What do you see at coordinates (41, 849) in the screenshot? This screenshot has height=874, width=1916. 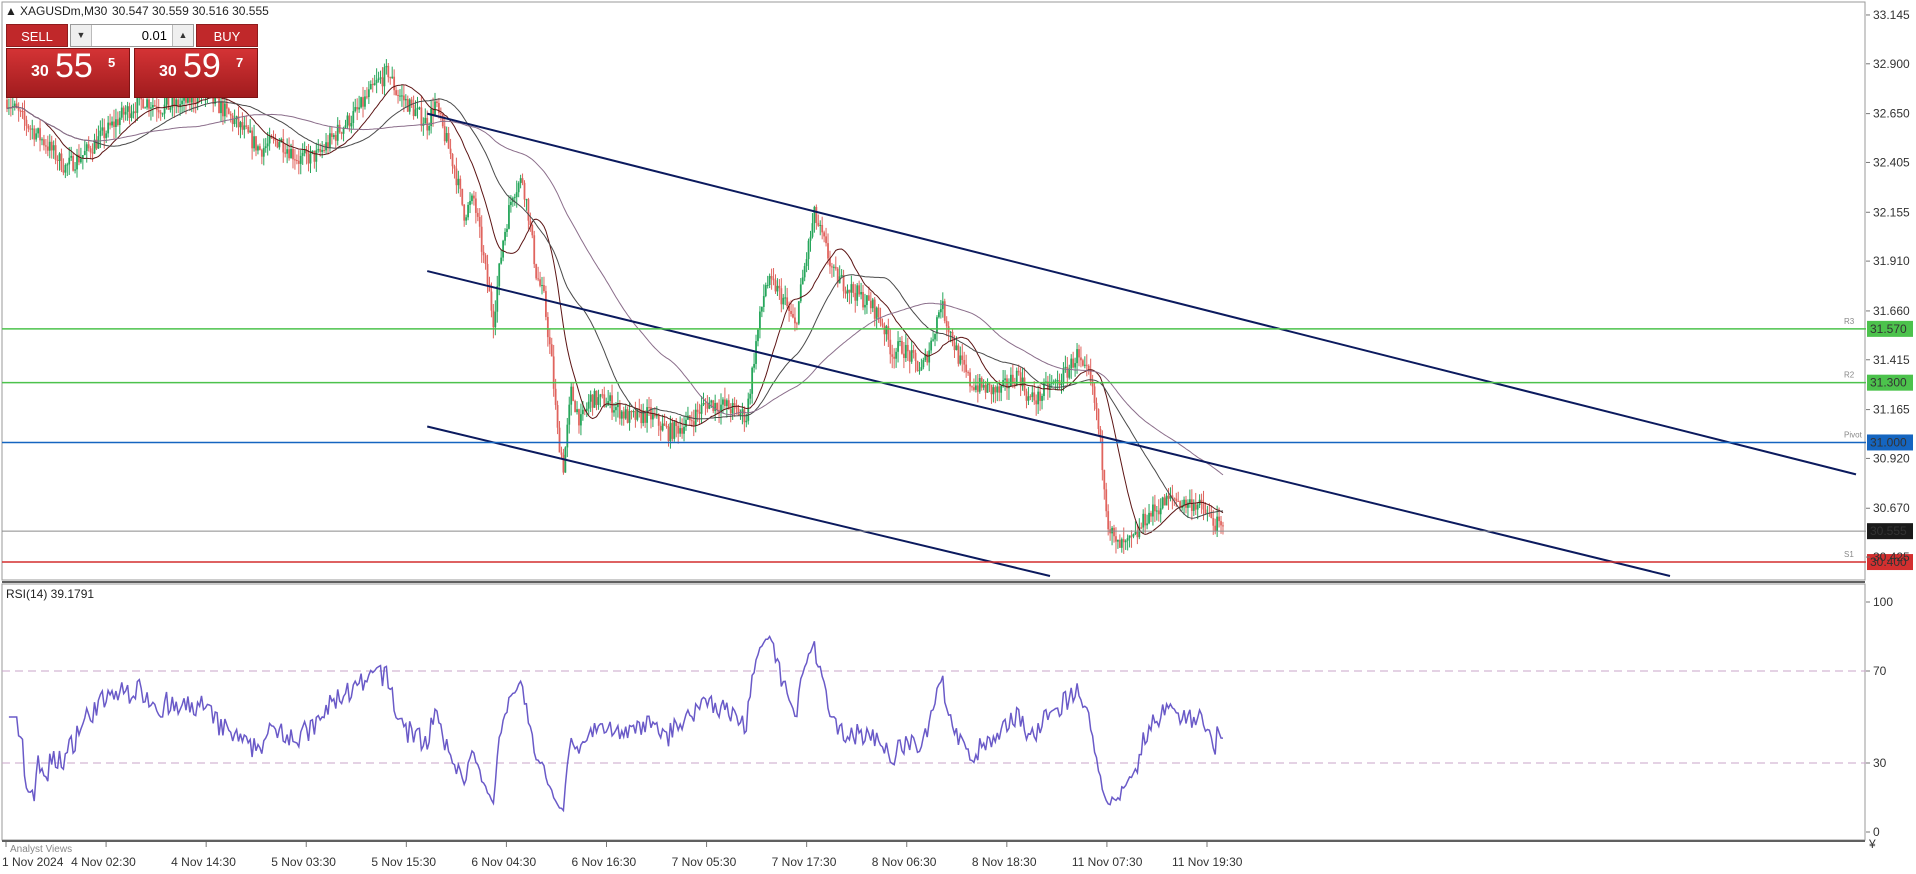 I see `analyst-views-label: Analyst Views` at bounding box center [41, 849].